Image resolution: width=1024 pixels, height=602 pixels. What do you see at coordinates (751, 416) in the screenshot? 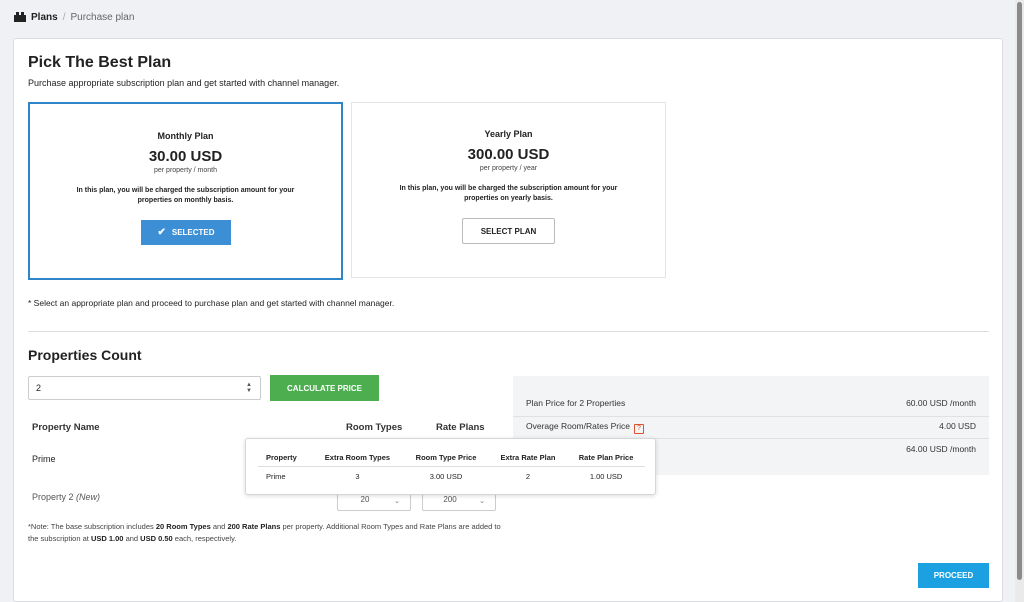
I see `summary-divider` at bounding box center [751, 416].